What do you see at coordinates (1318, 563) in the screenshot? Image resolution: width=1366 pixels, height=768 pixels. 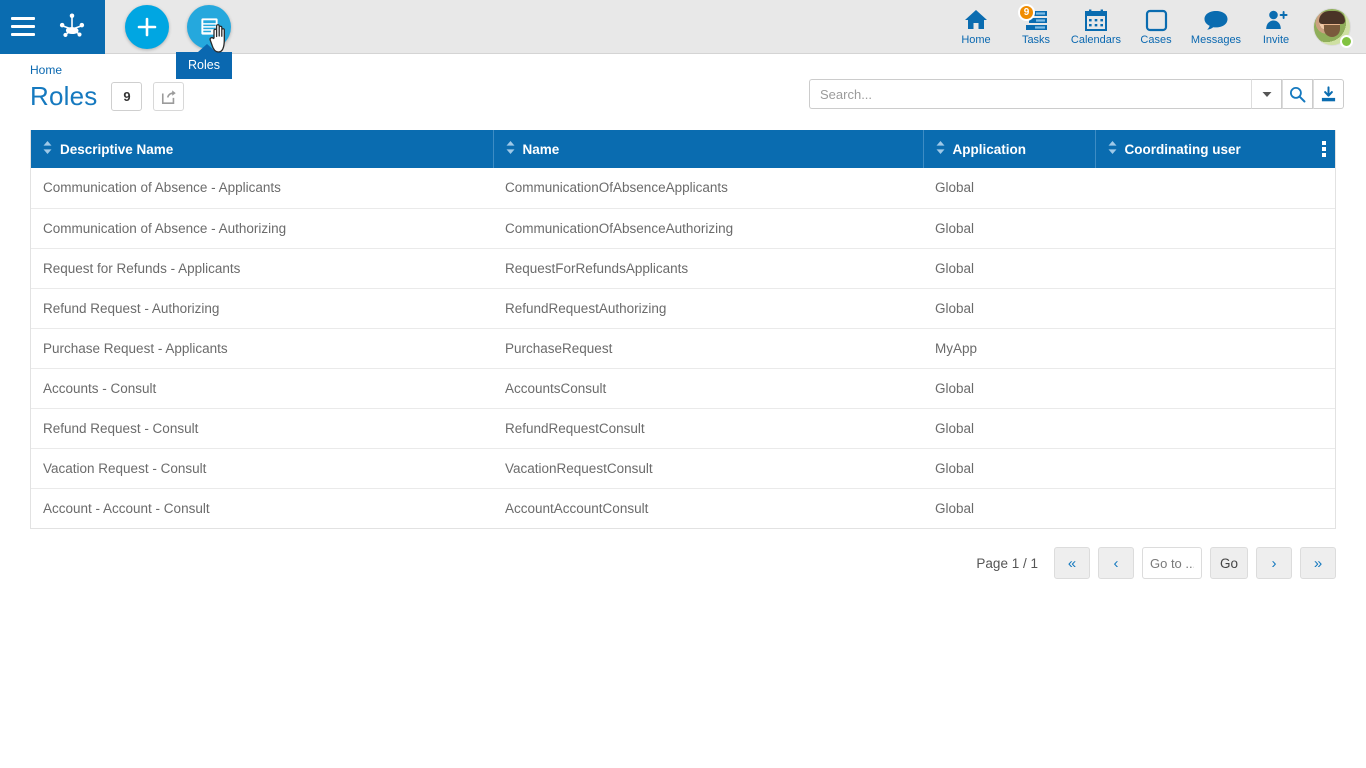 I see `pagination-last-button: »` at bounding box center [1318, 563].